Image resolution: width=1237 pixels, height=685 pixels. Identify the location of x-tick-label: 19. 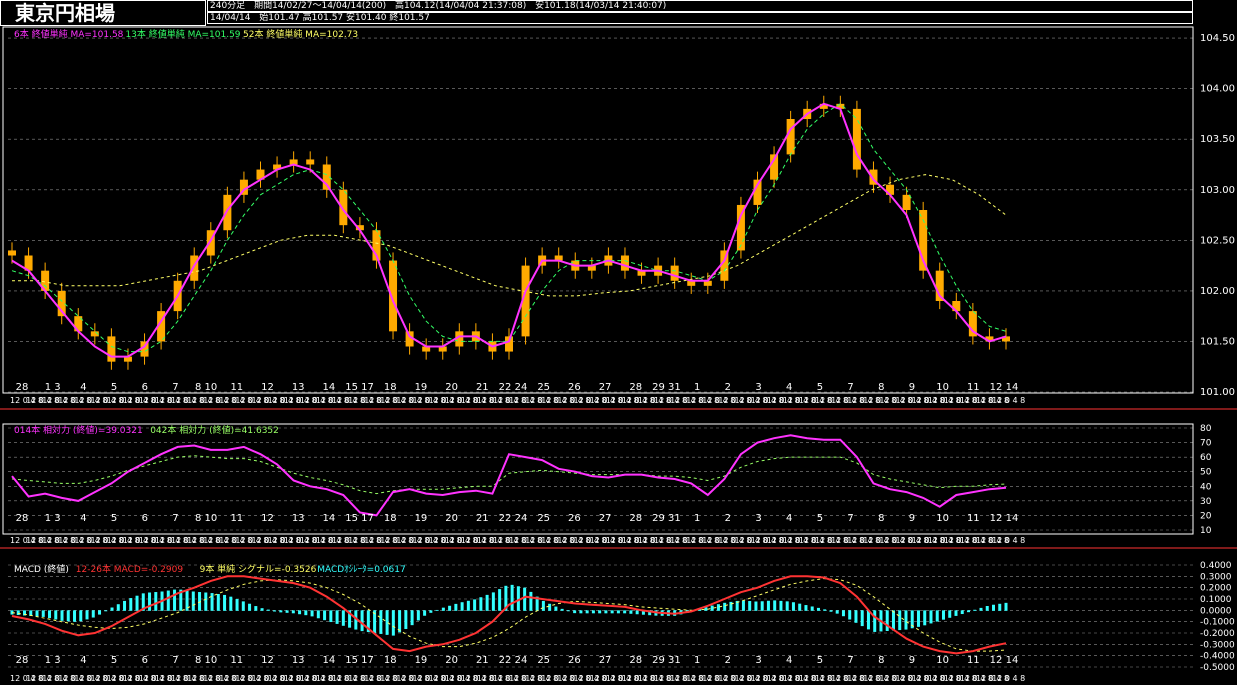
(421, 660).